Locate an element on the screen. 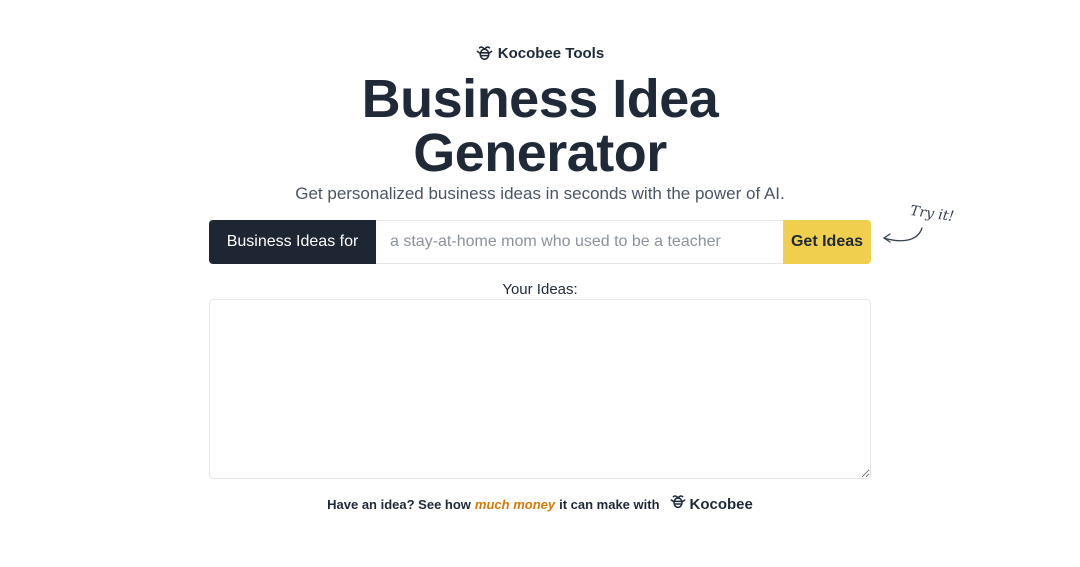 The width and height of the screenshot is (1080, 567). ideas-output-label: Your Ideas: is located at coordinates (540, 289).